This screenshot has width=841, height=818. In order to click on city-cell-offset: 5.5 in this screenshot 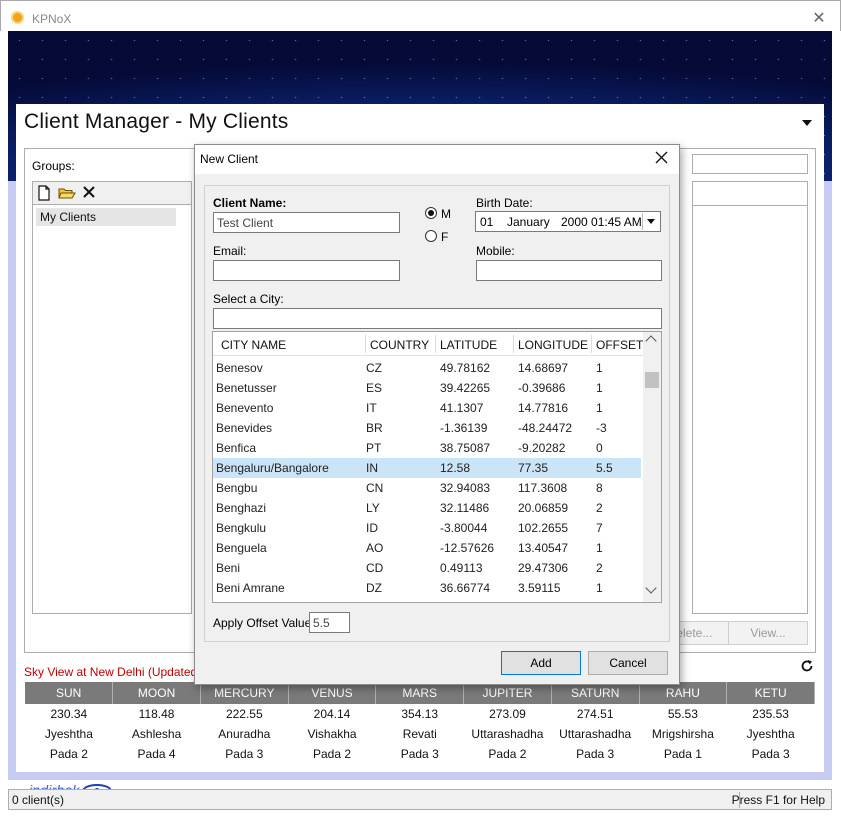, I will do `click(604, 468)`.